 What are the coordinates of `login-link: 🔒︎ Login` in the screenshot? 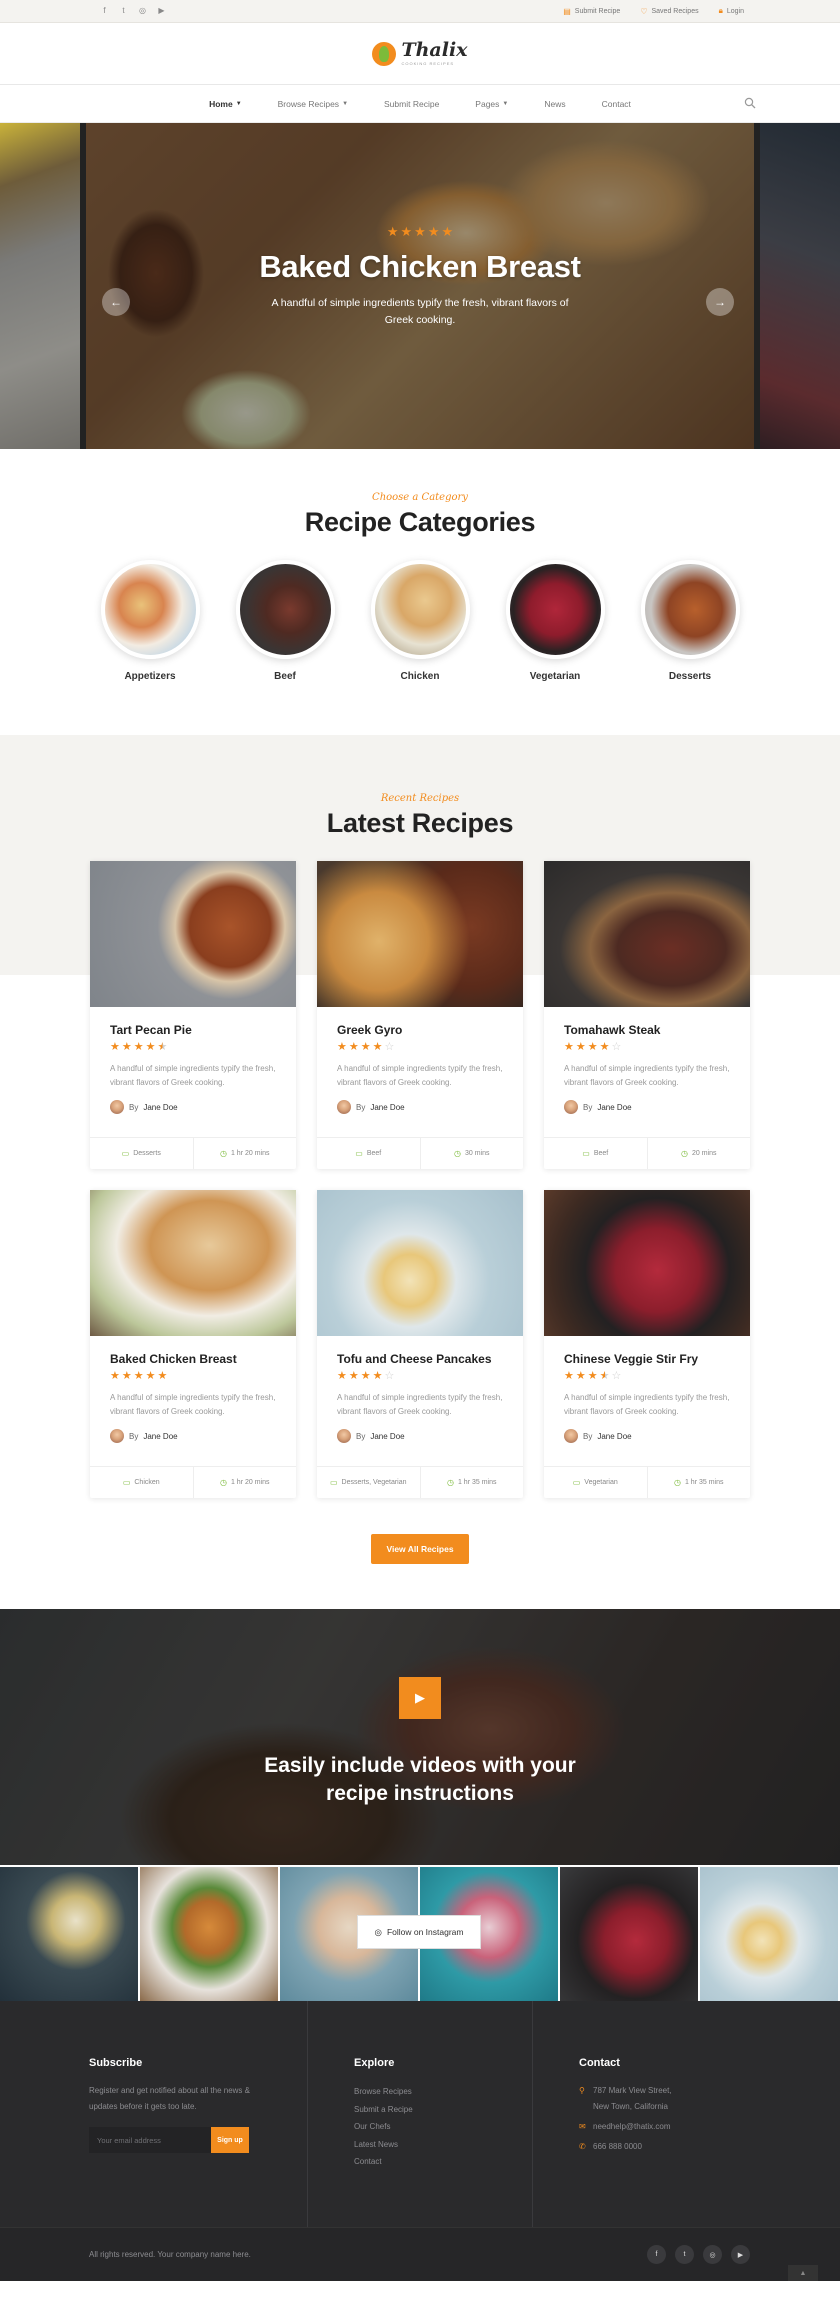 It's located at (731, 11).